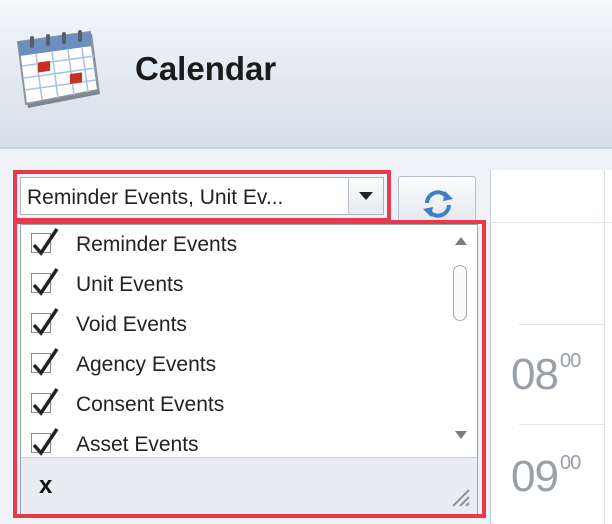 Image resolution: width=612 pixels, height=524 pixels. What do you see at coordinates (231, 441) in the screenshot?
I see `list-item: Asset Events` at bounding box center [231, 441].